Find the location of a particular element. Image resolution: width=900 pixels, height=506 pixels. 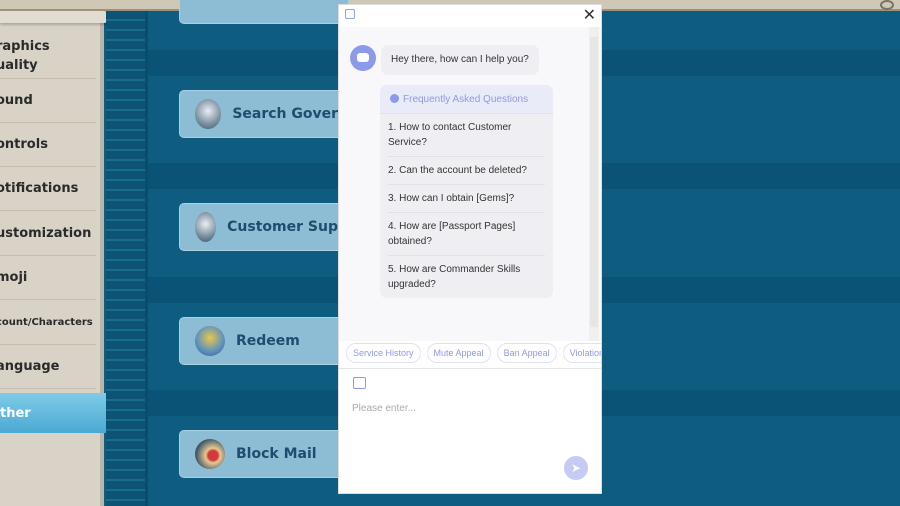

button-label: Block Mail is located at coordinates (276, 454).